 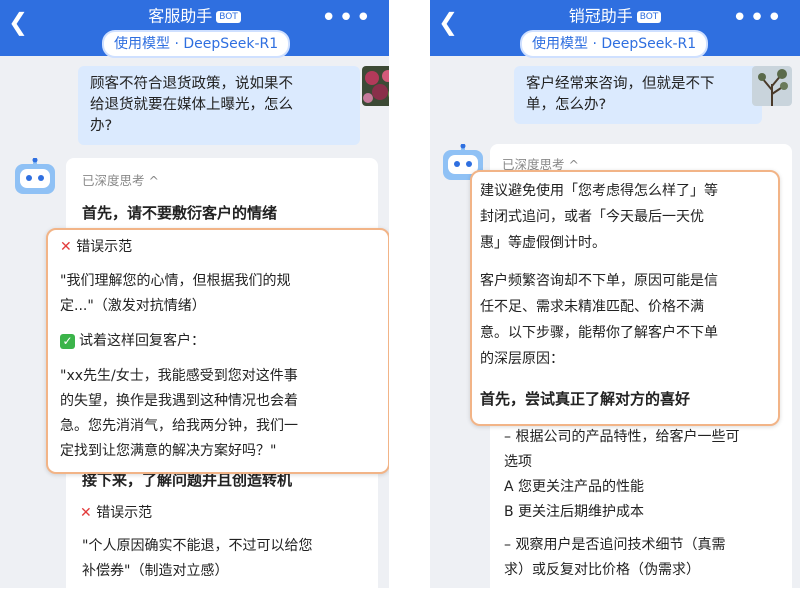 What do you see at coordinates (180, 213) in the screenshot?
I see `first-heading: 首先，请不要敷衍客户的情绪` at bounding box center [180, 213].